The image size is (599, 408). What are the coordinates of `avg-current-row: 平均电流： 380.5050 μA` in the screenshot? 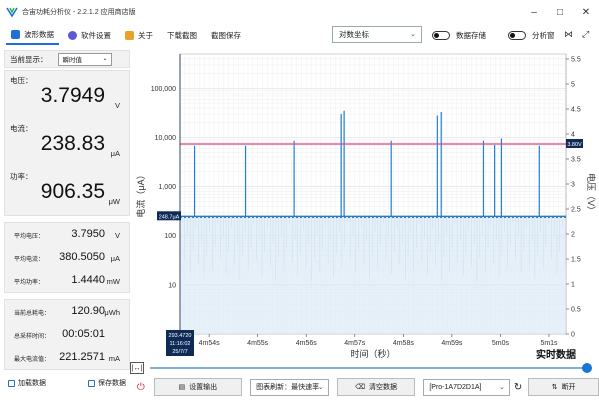 It's located at (67, 257).